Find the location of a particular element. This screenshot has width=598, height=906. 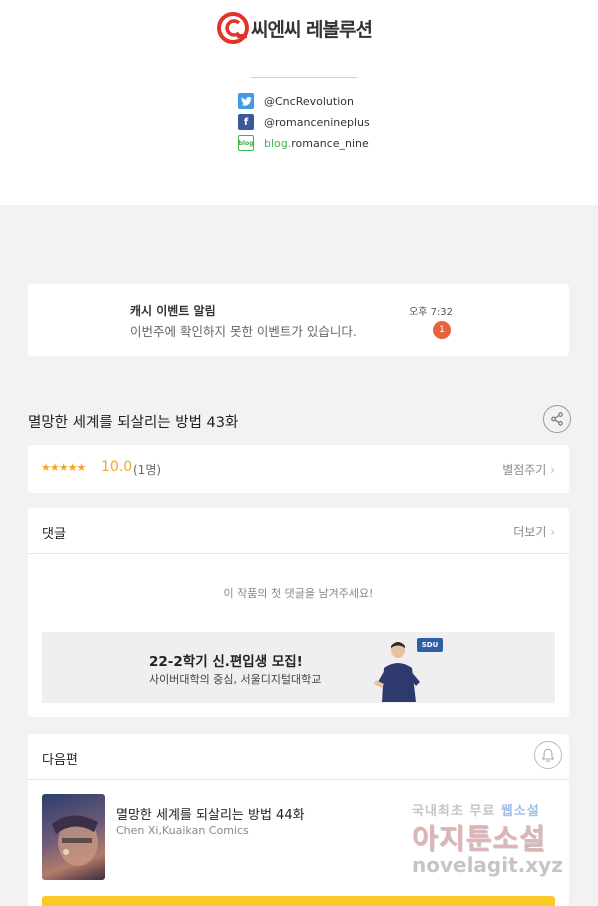

ad-subtitle: 사이버대학의 중심, 서울디지털대학교 is located at coordinates (235, 679).